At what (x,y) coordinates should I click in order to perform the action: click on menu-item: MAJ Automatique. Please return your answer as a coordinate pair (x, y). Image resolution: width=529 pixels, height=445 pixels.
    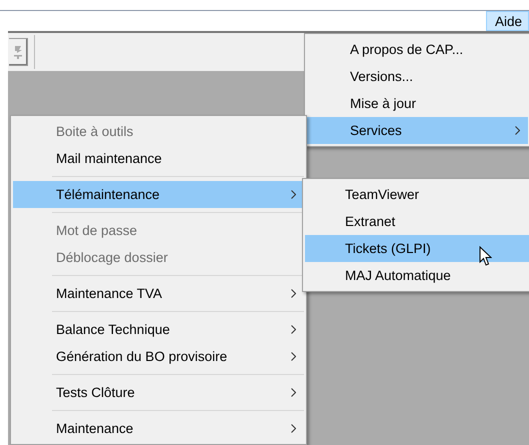
    Looking at the image, I should click on (417, 275).